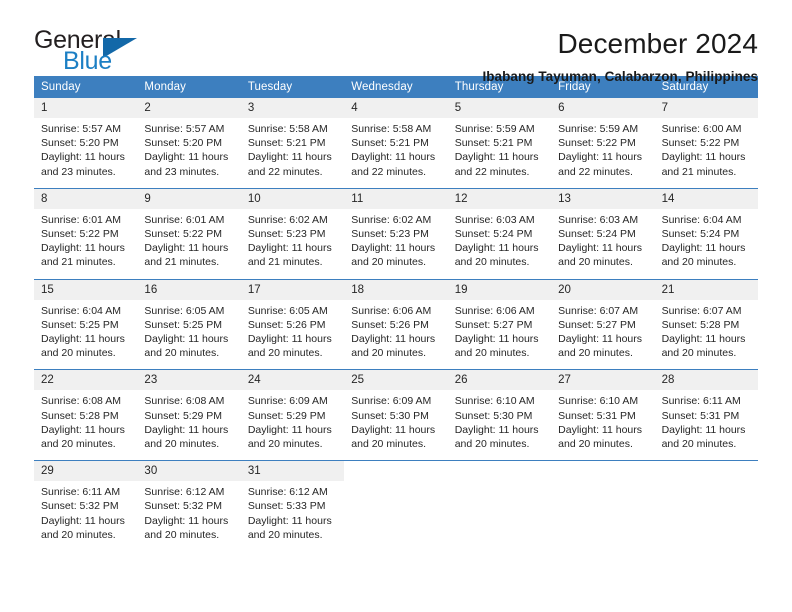 The height and width of the screenshot is (612, 792). I want to click on sunset-text: Sunset: 5:27 PM, so click(493, 324).